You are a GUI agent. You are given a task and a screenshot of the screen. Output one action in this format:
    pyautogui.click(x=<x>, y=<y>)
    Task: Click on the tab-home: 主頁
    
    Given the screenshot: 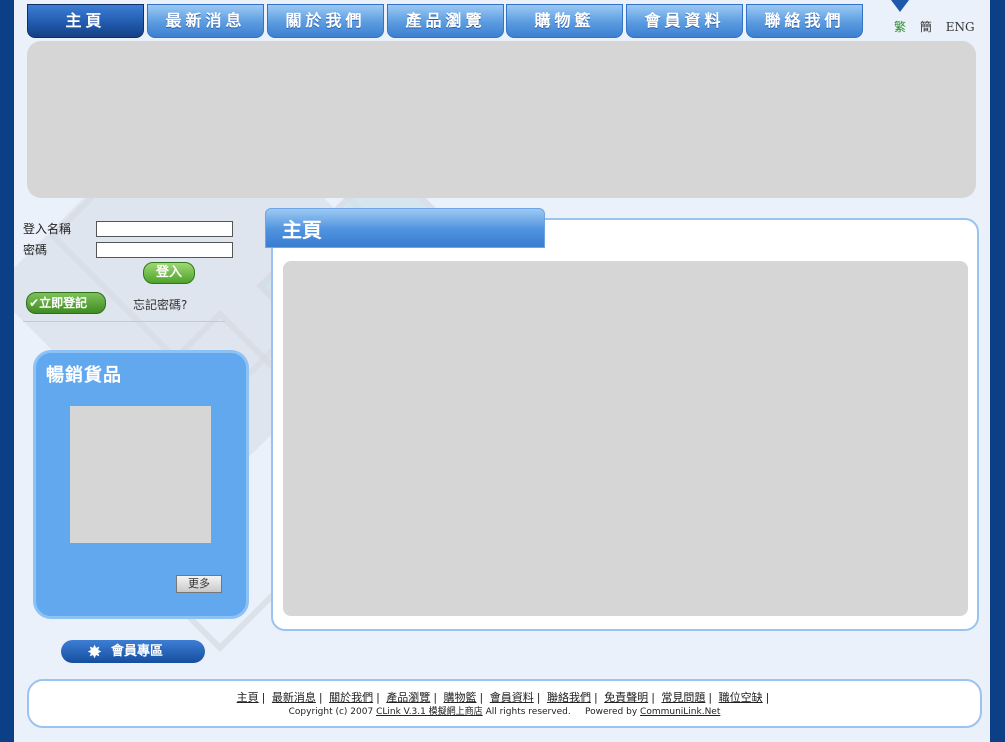 What is the action you would take?
    pyautogui.click(x=85, y=21)
    